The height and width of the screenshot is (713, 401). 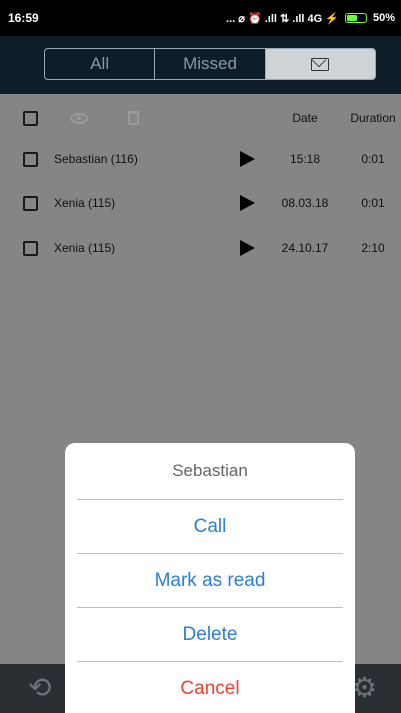 I want to click on call-date: 08.03.18, so click(x=305, y=203).